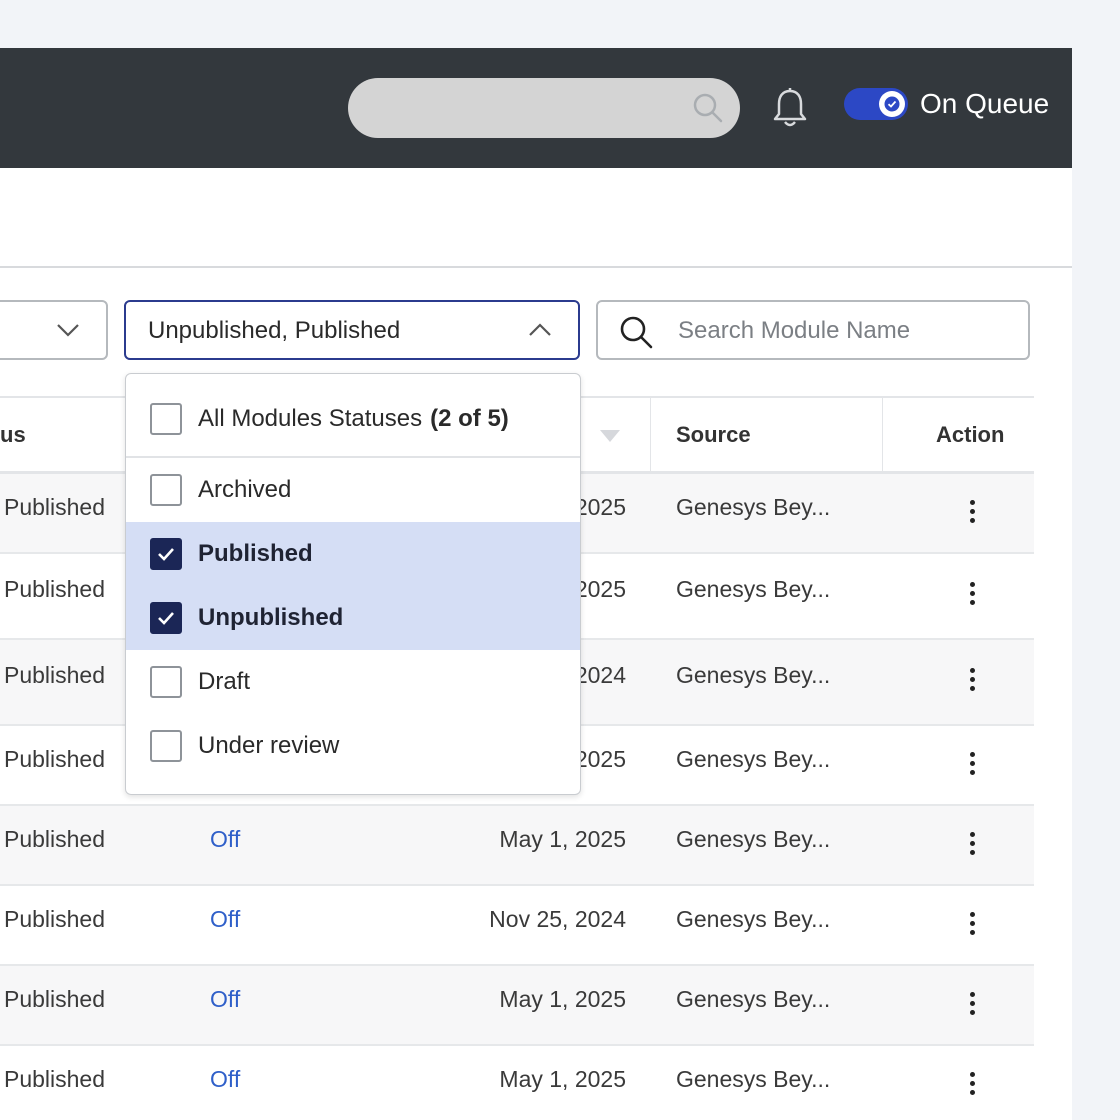  I want to click on status-filter-select: Unpublished, Published, so click(352, 330).